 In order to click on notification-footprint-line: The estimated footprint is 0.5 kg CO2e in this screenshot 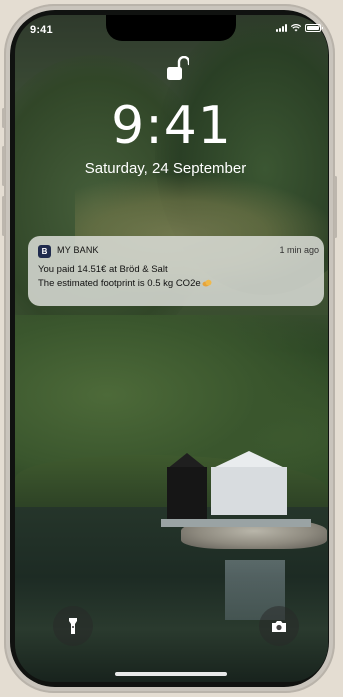, I will do `click(125, 283)`.